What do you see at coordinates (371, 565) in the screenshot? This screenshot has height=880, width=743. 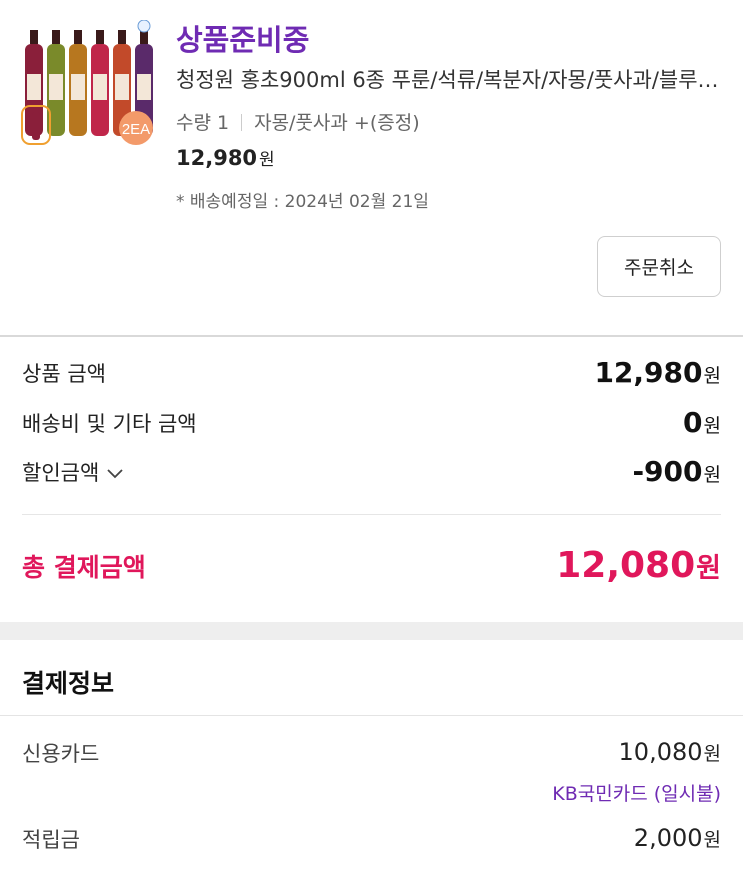 I see `total-amount-row: 총 결제금액 12,080원` at bounding box center [371, 565].